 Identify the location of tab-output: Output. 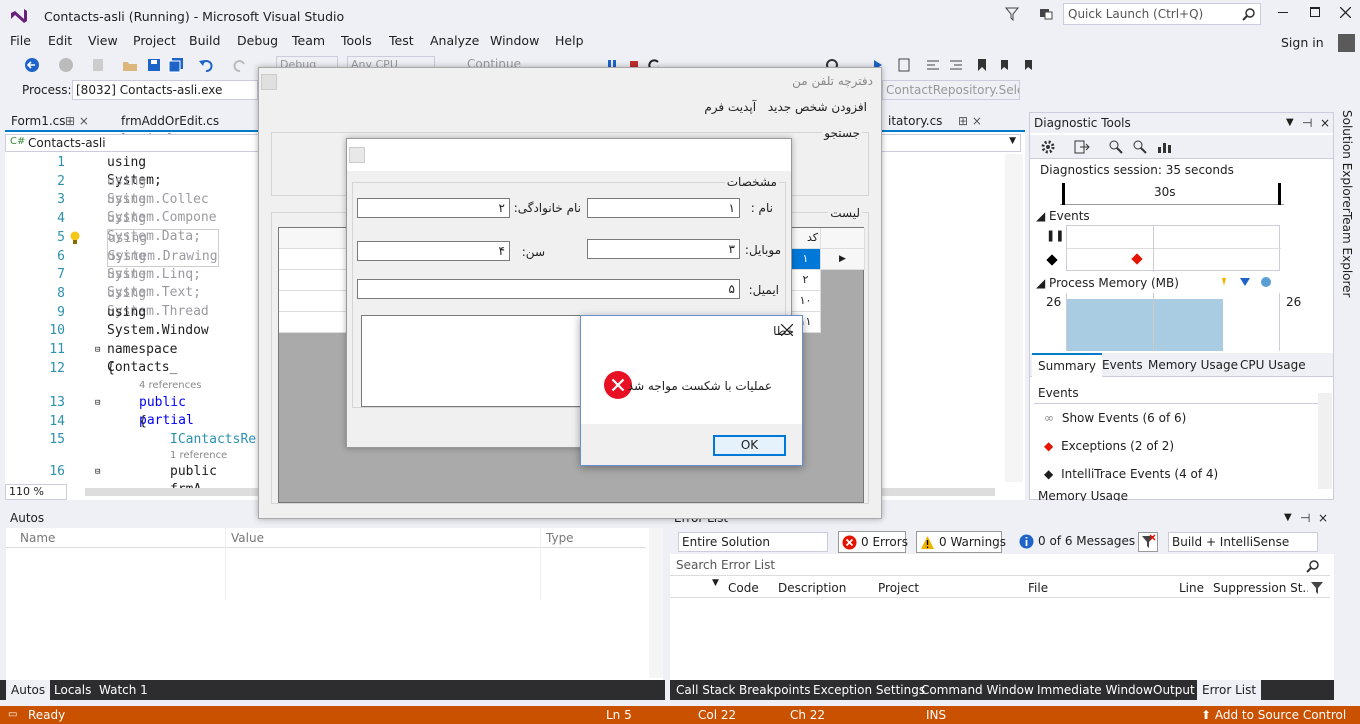
(1174, 690).